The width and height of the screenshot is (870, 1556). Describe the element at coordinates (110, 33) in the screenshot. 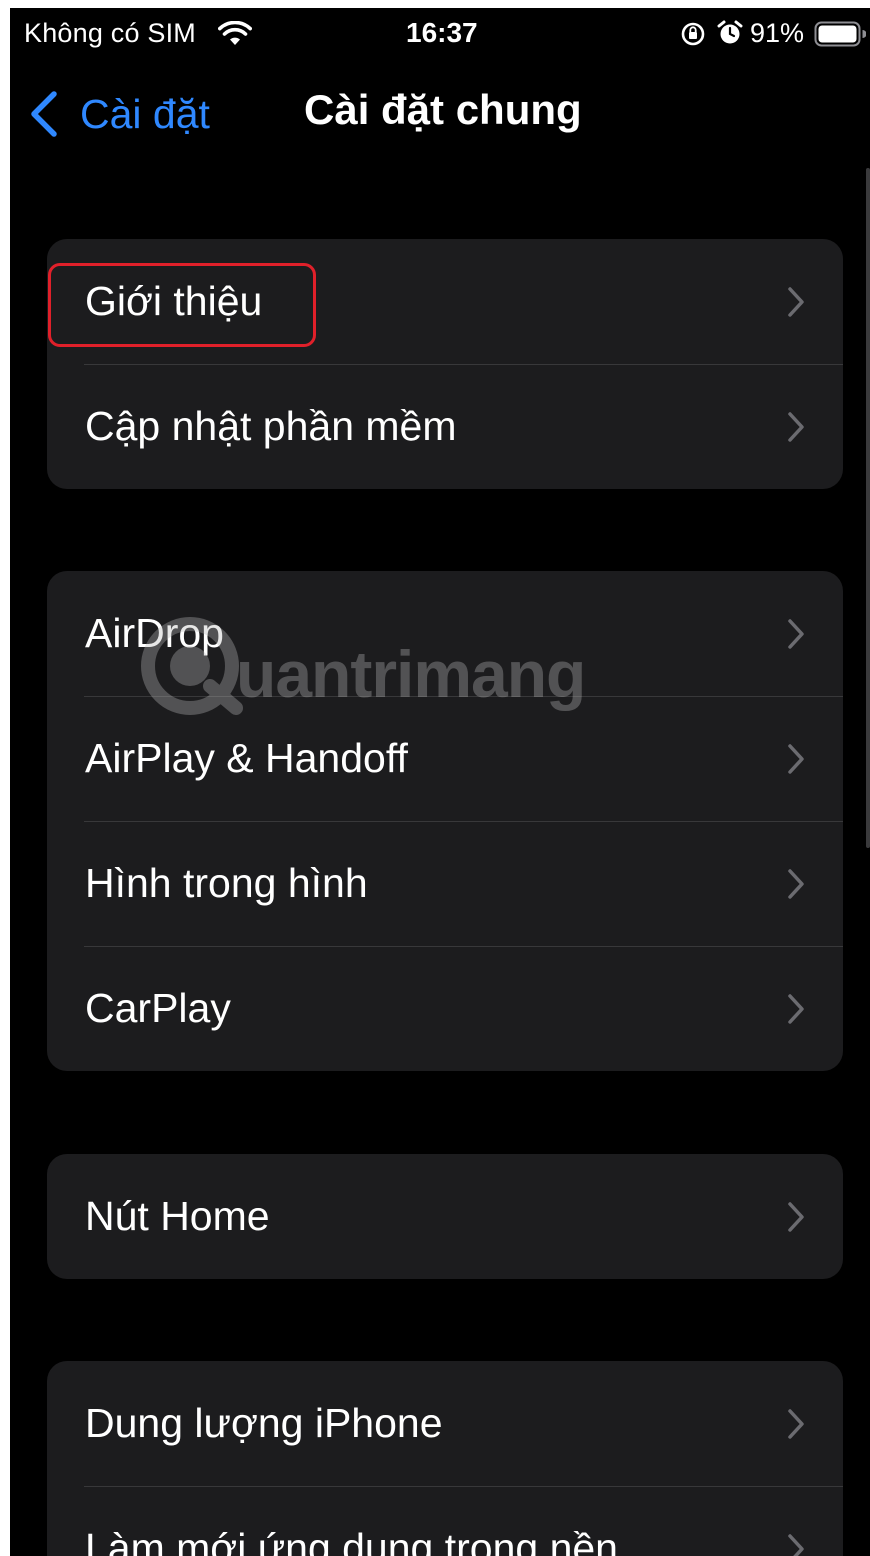

I see `carrier-label: Không có SIM` at that location.